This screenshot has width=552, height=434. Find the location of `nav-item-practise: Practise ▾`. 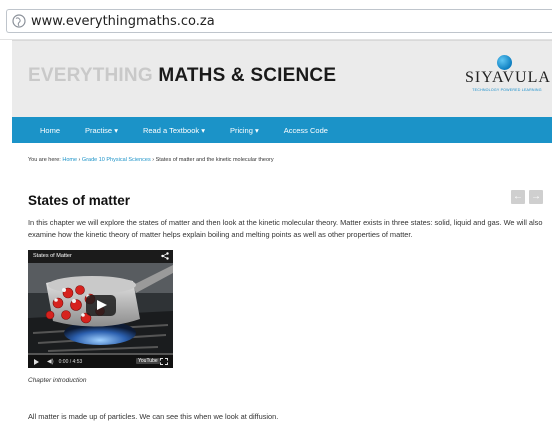

nav-item-practise: Practise ▾ is located at coordinates (101, 130).